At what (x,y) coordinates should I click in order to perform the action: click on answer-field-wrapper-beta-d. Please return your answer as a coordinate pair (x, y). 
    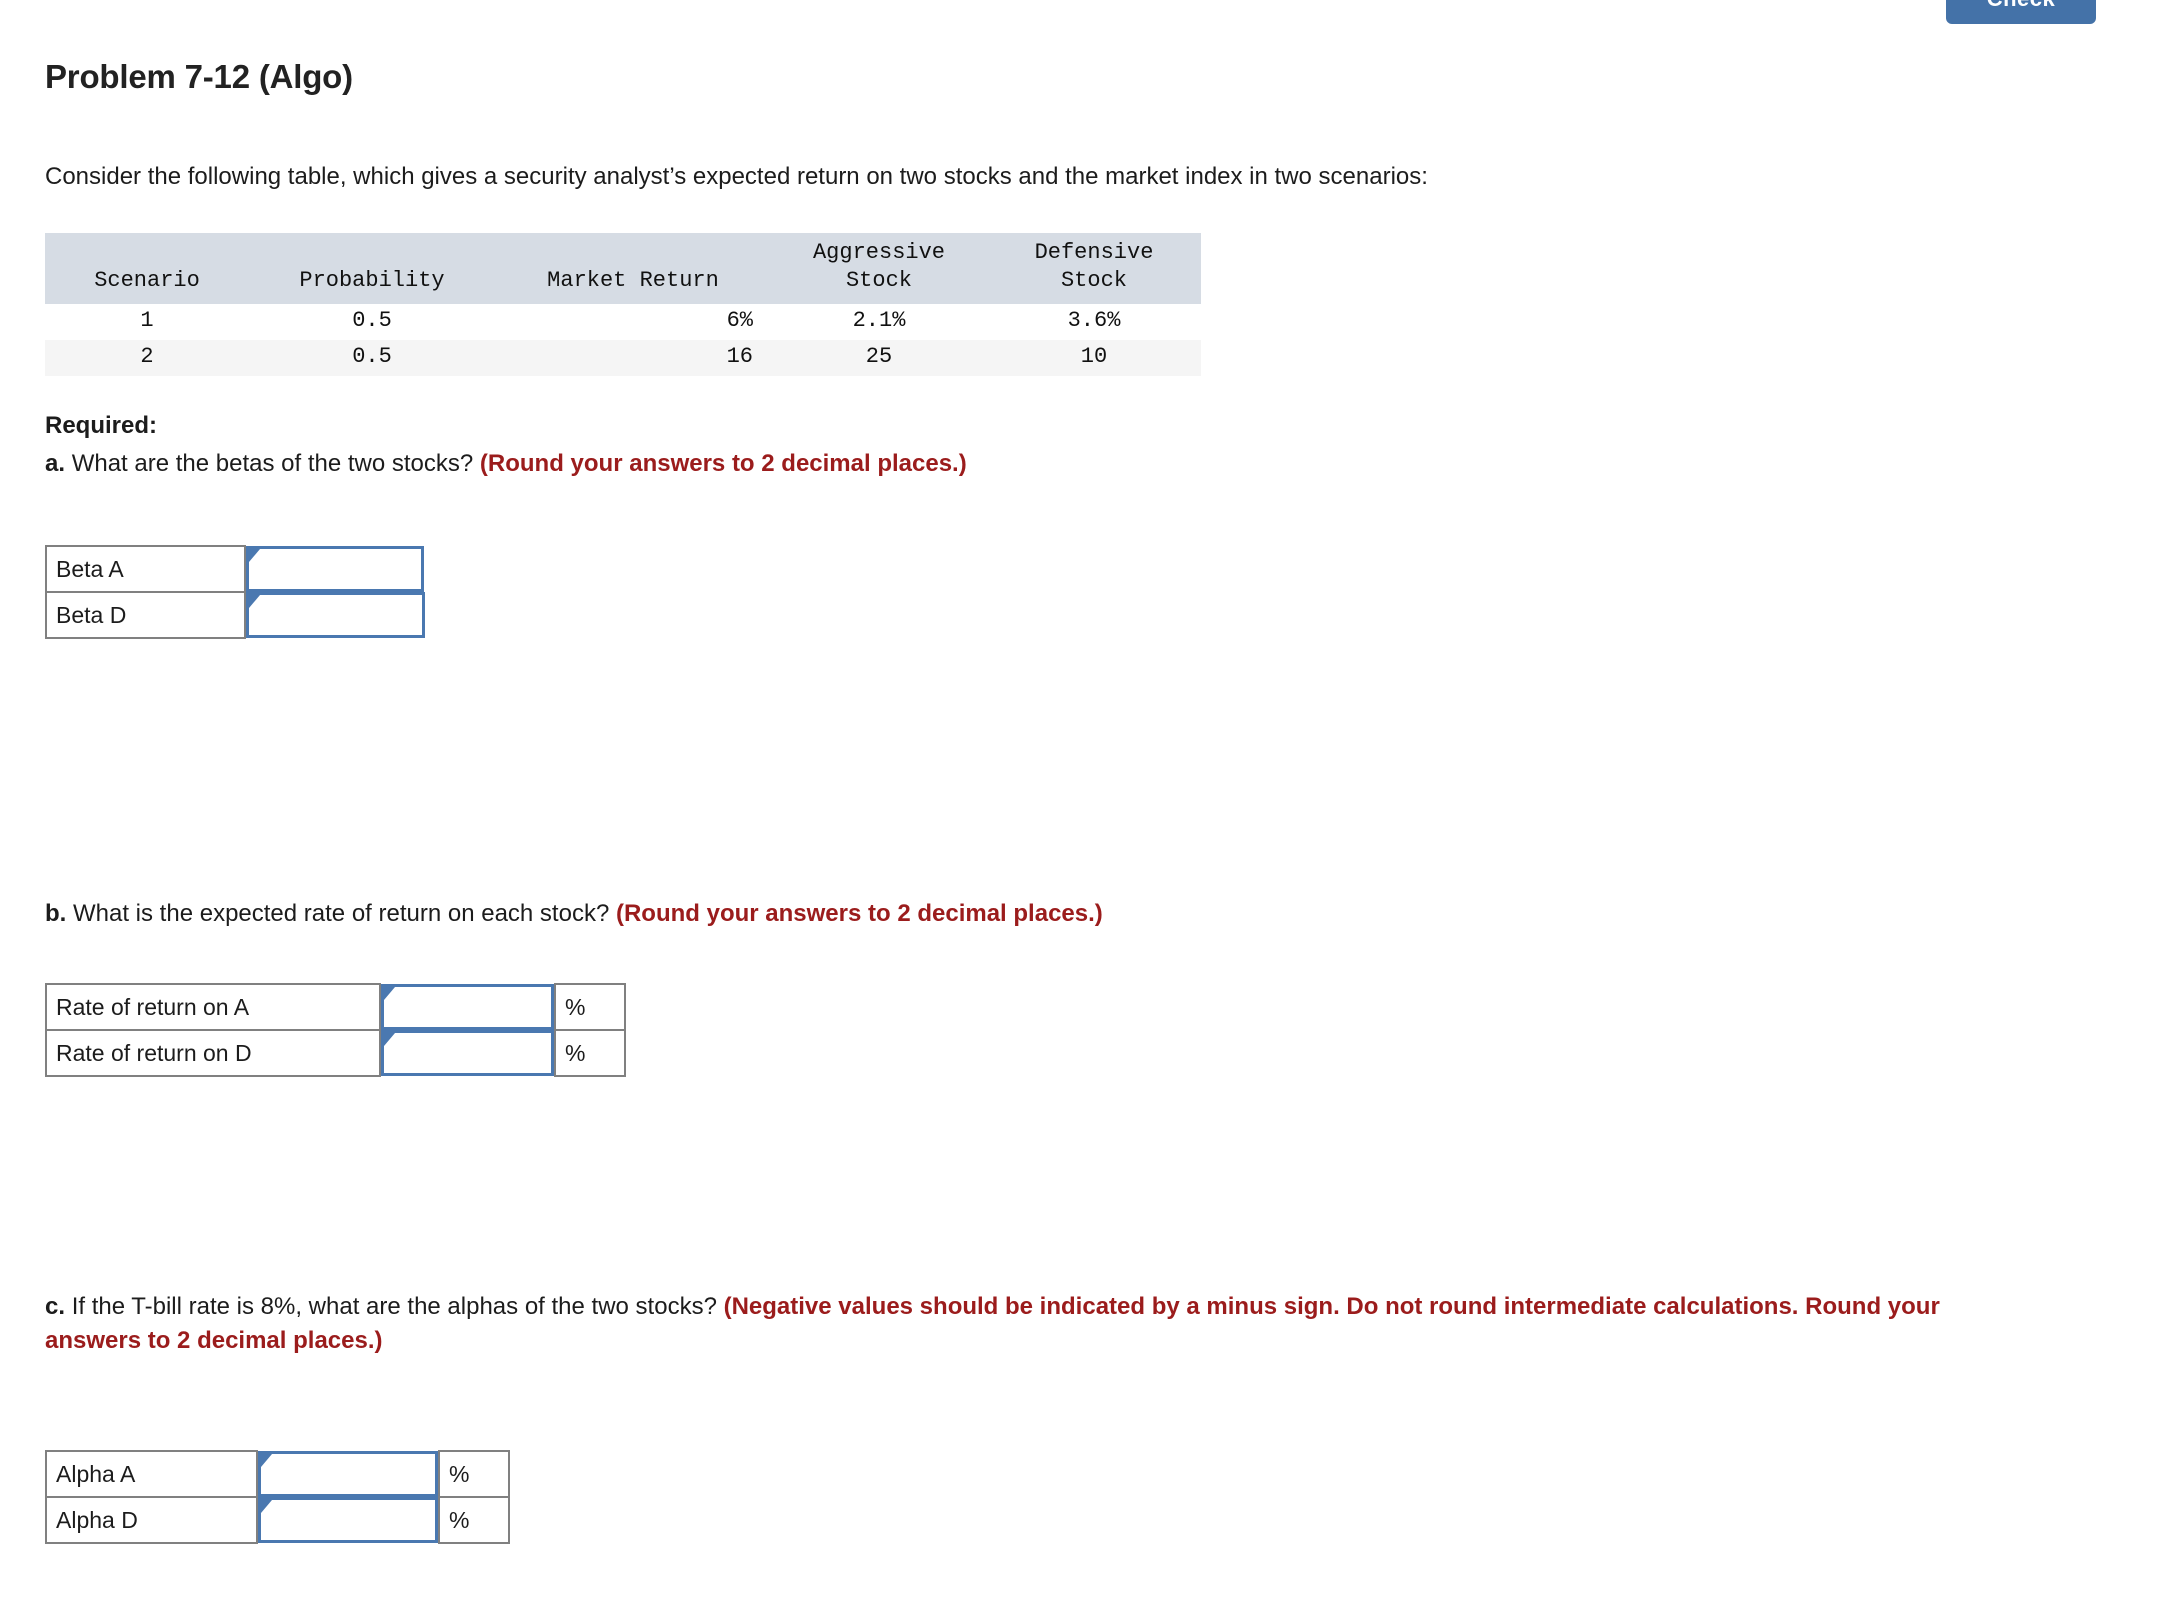
    Looking at the image, I should click on (335, 615).